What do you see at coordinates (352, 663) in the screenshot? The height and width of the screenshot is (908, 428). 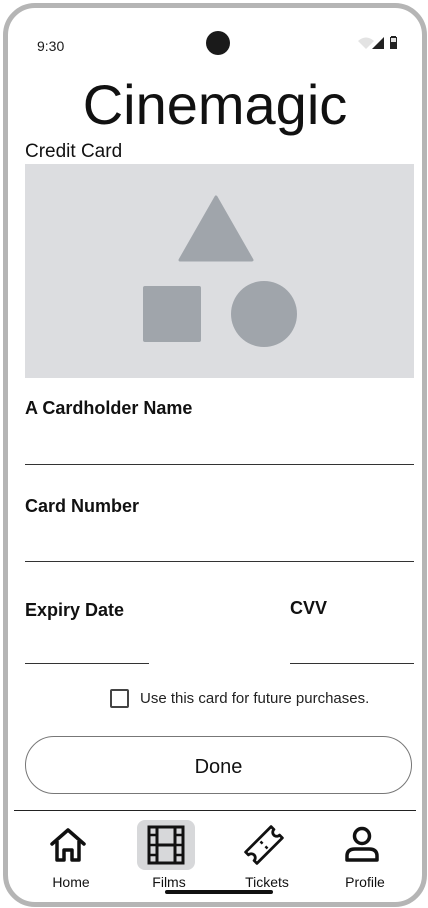 I see `cvv-input` at bounding box center [352, 663].